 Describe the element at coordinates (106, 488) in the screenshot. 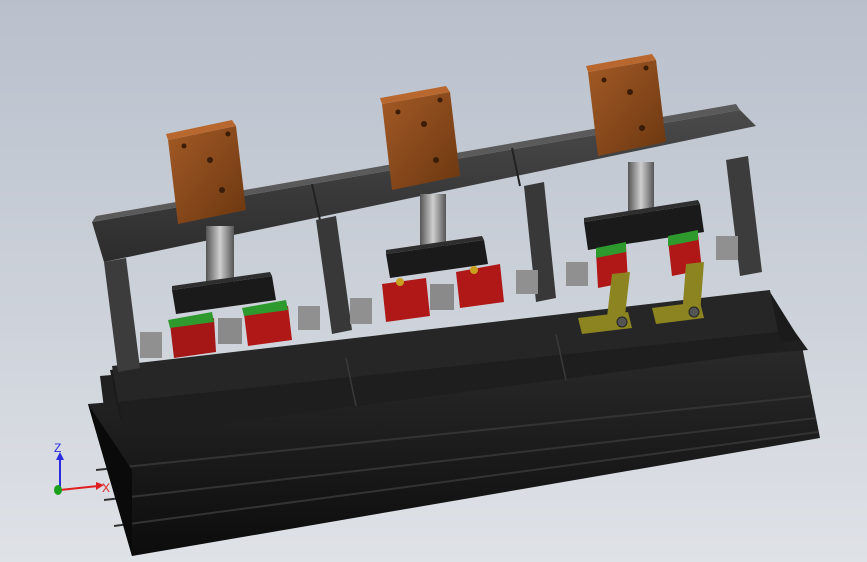

I see `x-axis-label: X` at that location.